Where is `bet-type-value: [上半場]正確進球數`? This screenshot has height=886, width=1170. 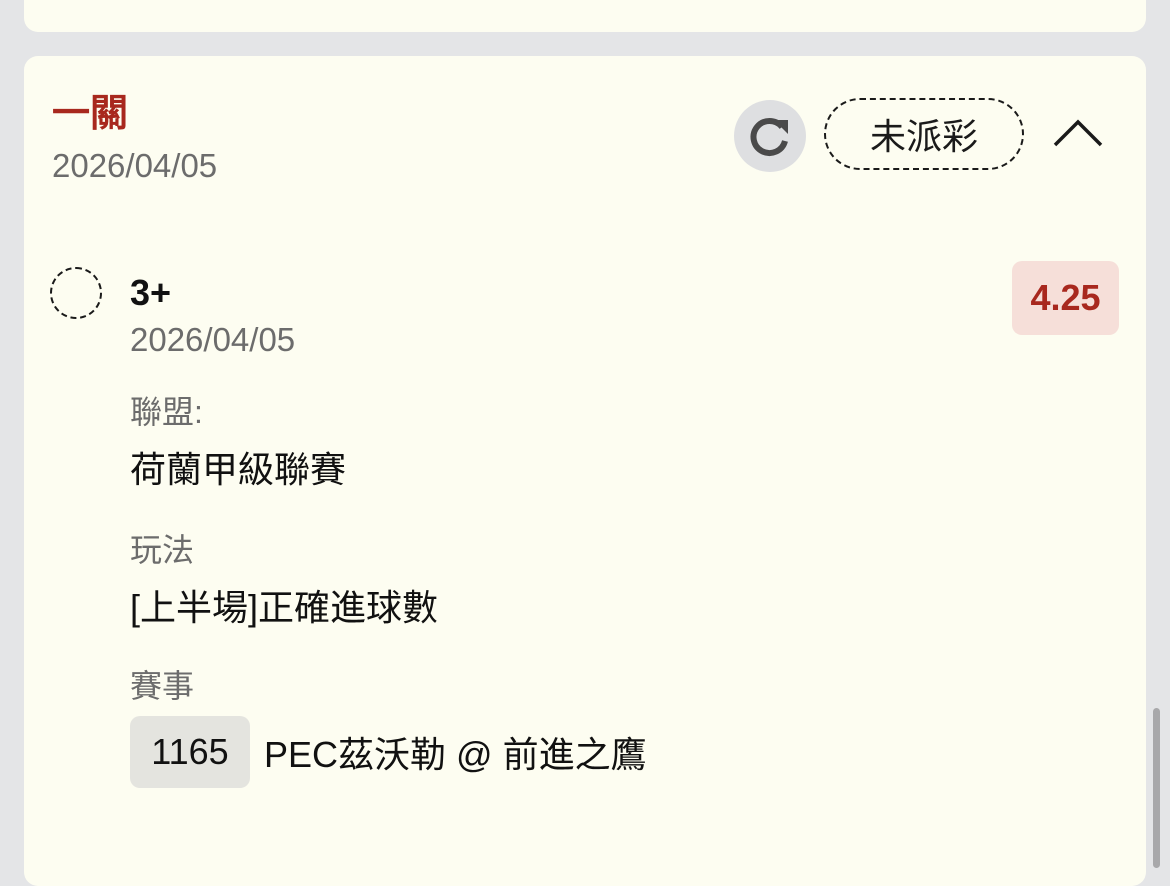 bet-type-value: [上半場]正確進球數 is located at coordinates (284, 607).